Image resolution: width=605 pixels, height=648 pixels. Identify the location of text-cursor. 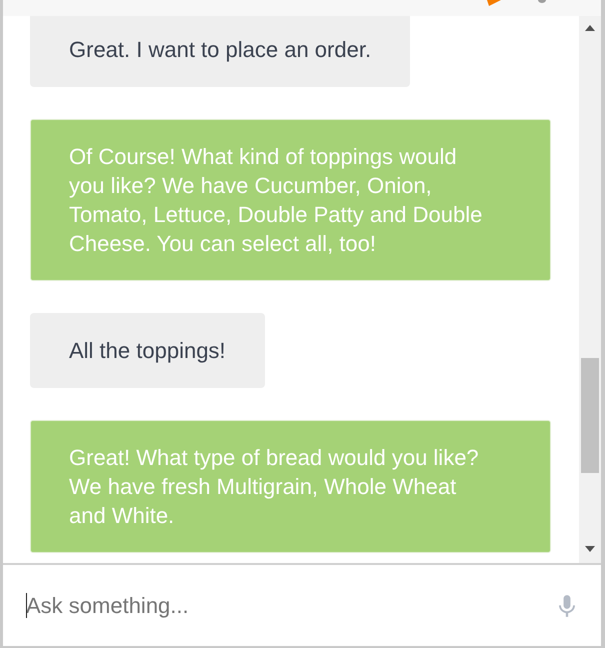
(26, 605).